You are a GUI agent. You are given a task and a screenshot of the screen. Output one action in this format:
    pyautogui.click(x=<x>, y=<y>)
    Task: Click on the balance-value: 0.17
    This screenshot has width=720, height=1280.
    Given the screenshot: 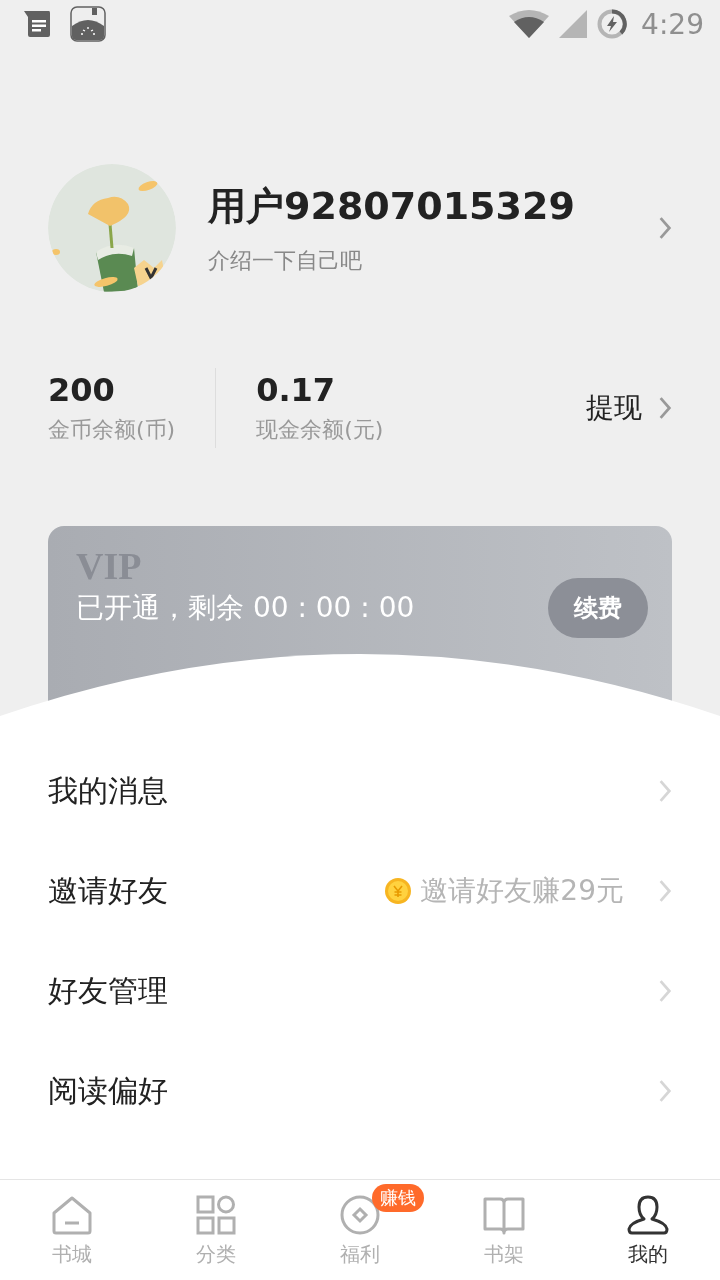 What is the action you would take?
    pyautogui.click(x=296, y=390)
    